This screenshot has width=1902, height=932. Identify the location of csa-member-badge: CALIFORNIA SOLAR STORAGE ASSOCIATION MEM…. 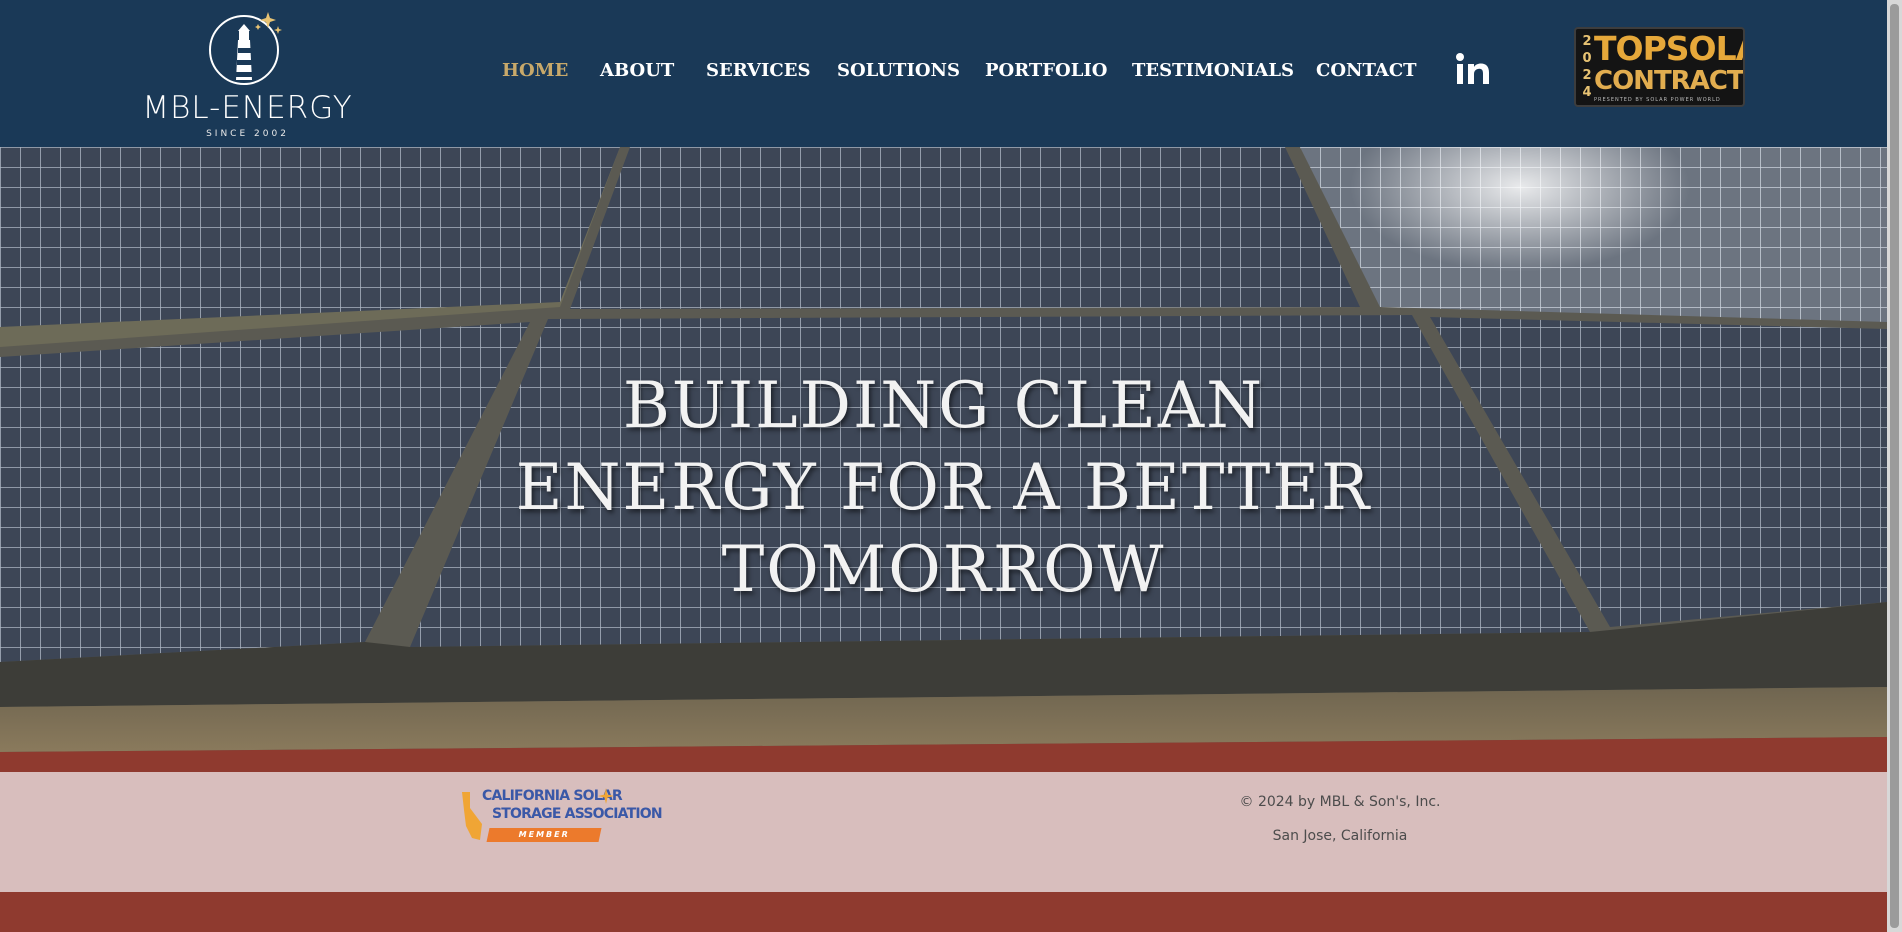
(561, 818).